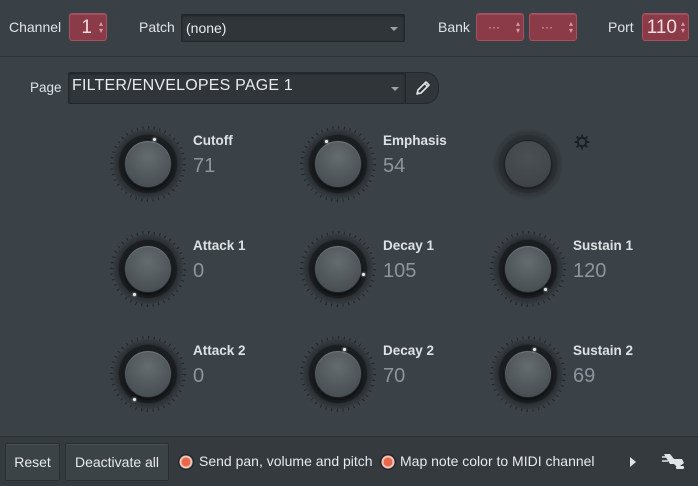 The image size is (698, 486). What do you see at coordinates (400, 271) in the screenshot?
I see `knob-value-decay-1: 105` at bounding box center [400, 271].